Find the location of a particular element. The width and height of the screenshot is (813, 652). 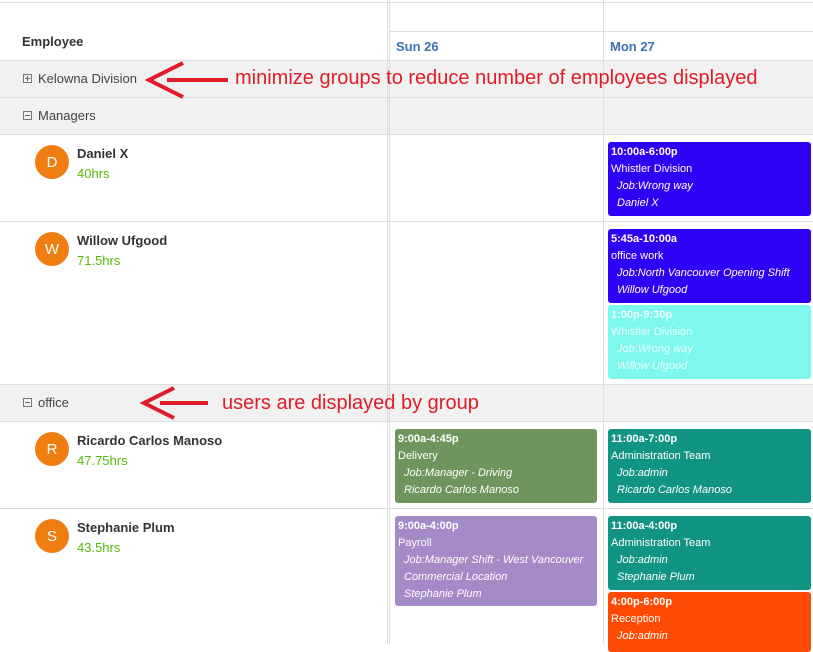

shift-card: 4:00p-6:00p Reception Job:admin is located at coordinates (709, 622).